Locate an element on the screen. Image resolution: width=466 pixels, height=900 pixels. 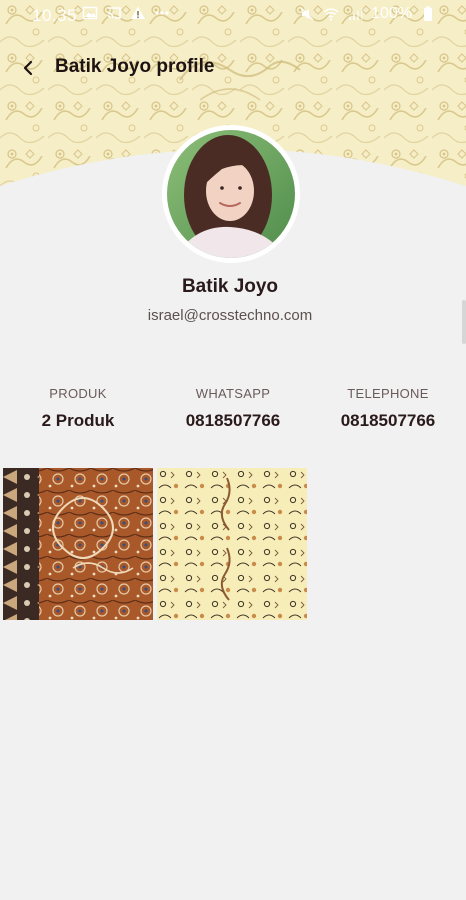
stat-label-telephone: TELEPHONE is located at coordinates (388, 393).